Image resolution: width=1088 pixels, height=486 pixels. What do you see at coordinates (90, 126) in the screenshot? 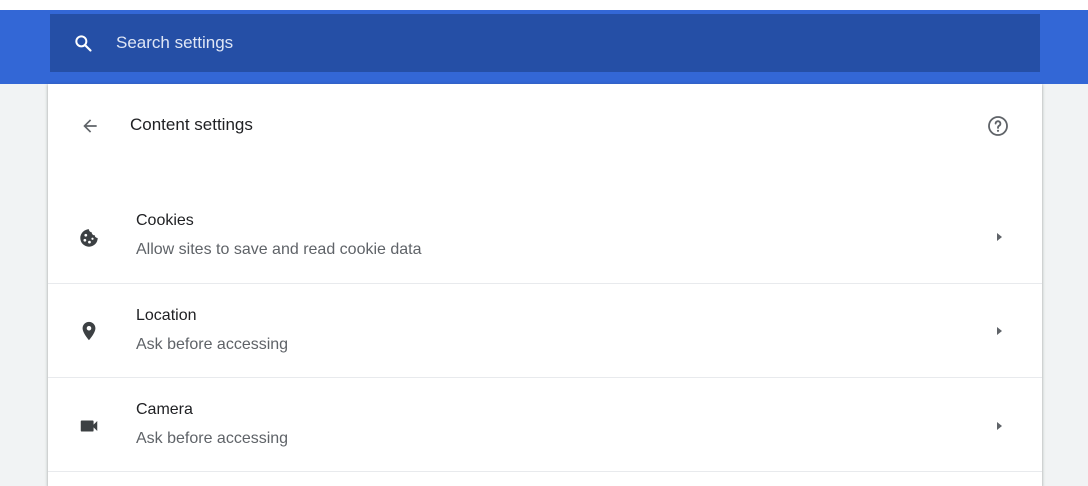
I see `arrow-back-icon` at bounding box center [90, 126].